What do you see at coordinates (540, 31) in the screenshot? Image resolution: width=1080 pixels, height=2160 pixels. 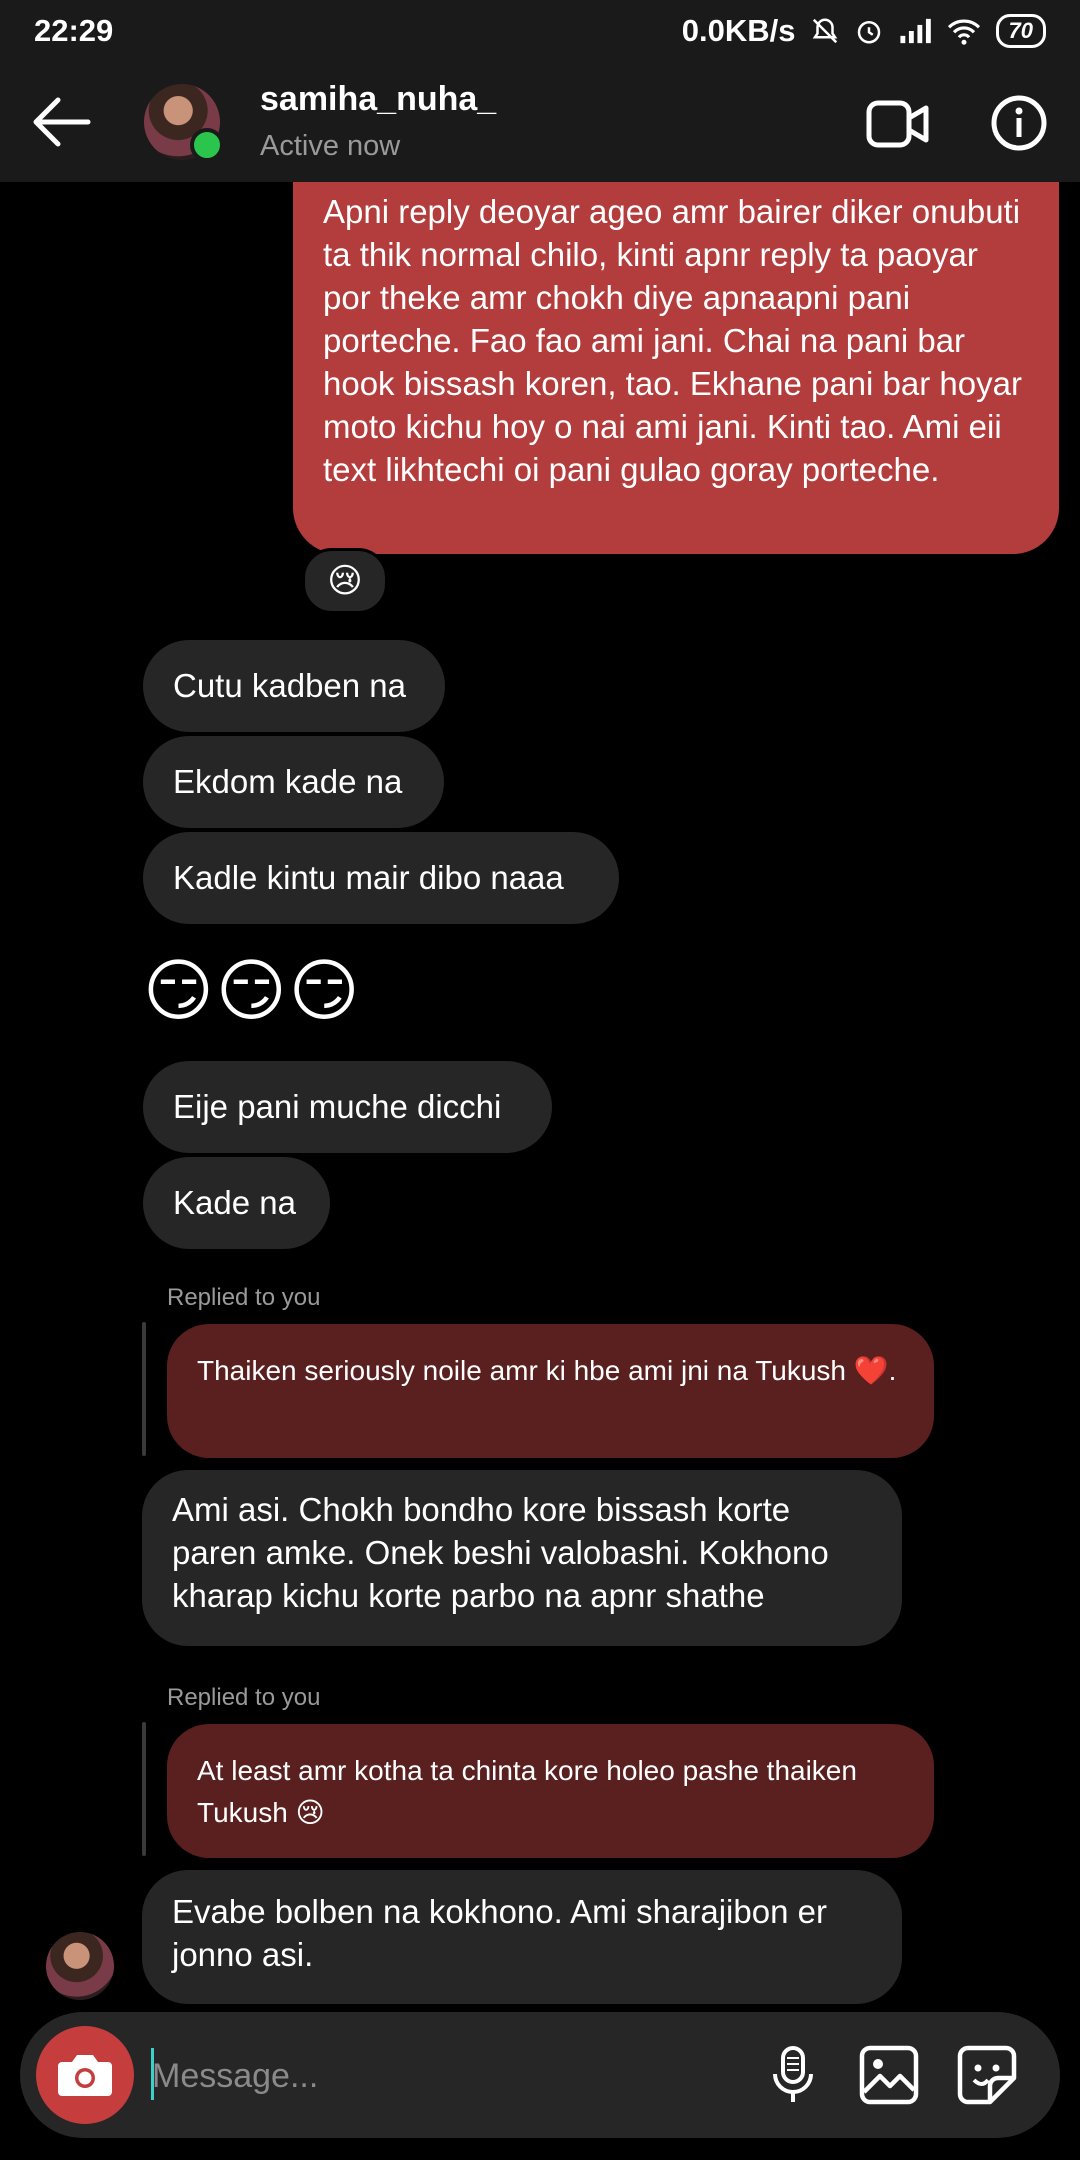 I see `status-bar: 22:29 0.0KB/s 70` at bounding box center [540, 31].